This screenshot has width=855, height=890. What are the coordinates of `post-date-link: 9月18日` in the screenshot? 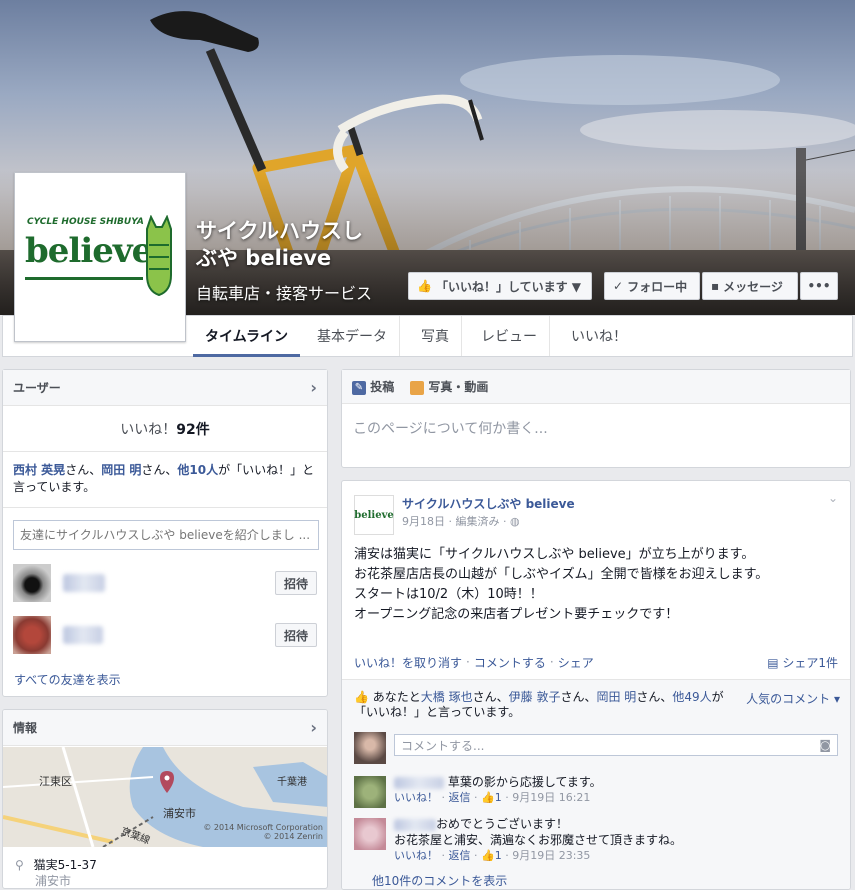 It's located at (423, 521).